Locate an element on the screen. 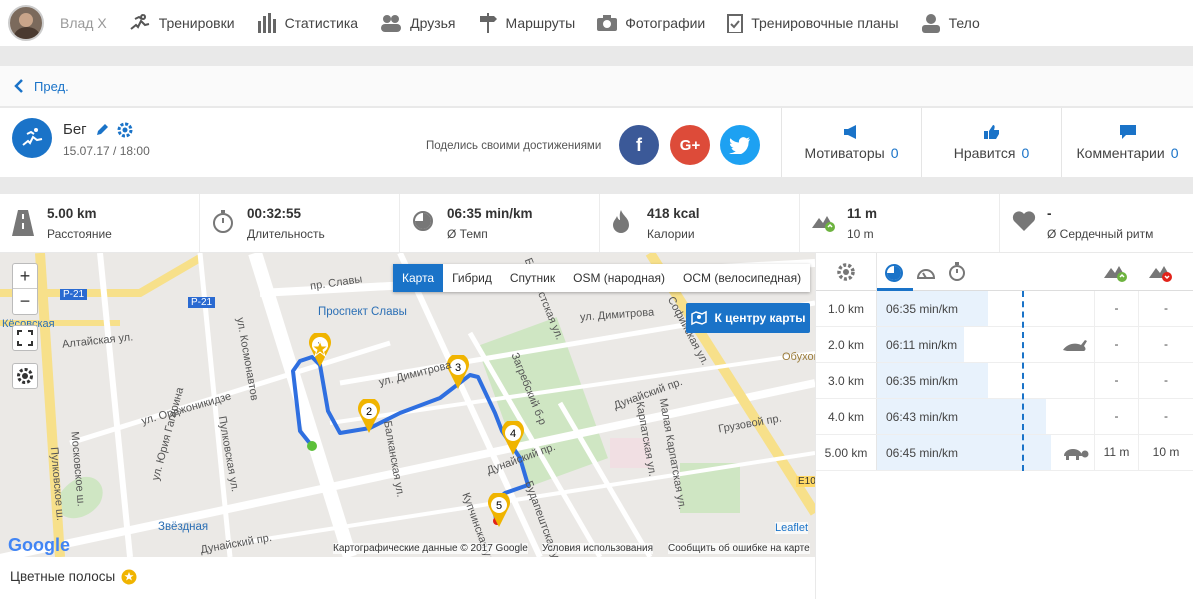  camera-icon is located at coordinates (607, 23).